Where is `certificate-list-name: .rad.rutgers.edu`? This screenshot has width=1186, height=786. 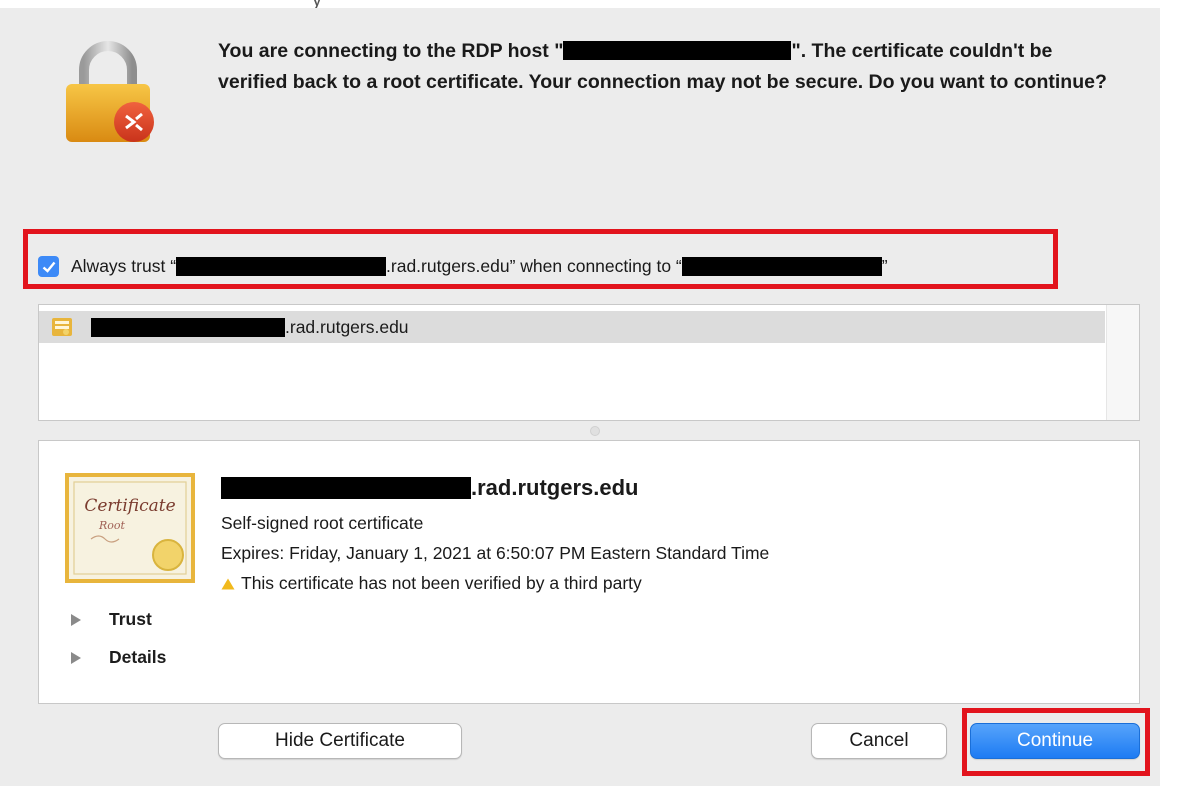 certificate-list-name: .rad.rutgers.edu is located at coordinates (347, 326).